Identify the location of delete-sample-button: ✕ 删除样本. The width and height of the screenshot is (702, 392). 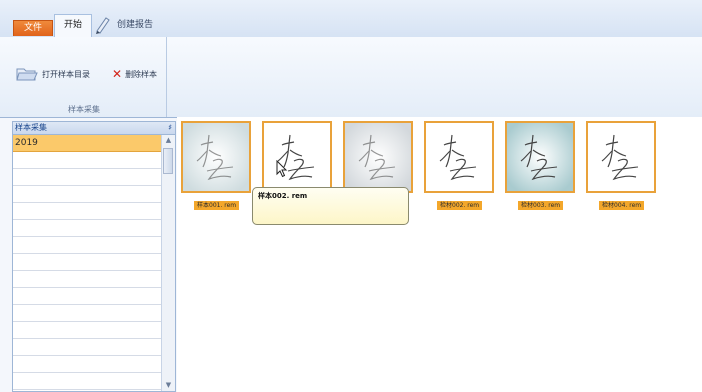
(134, 74).